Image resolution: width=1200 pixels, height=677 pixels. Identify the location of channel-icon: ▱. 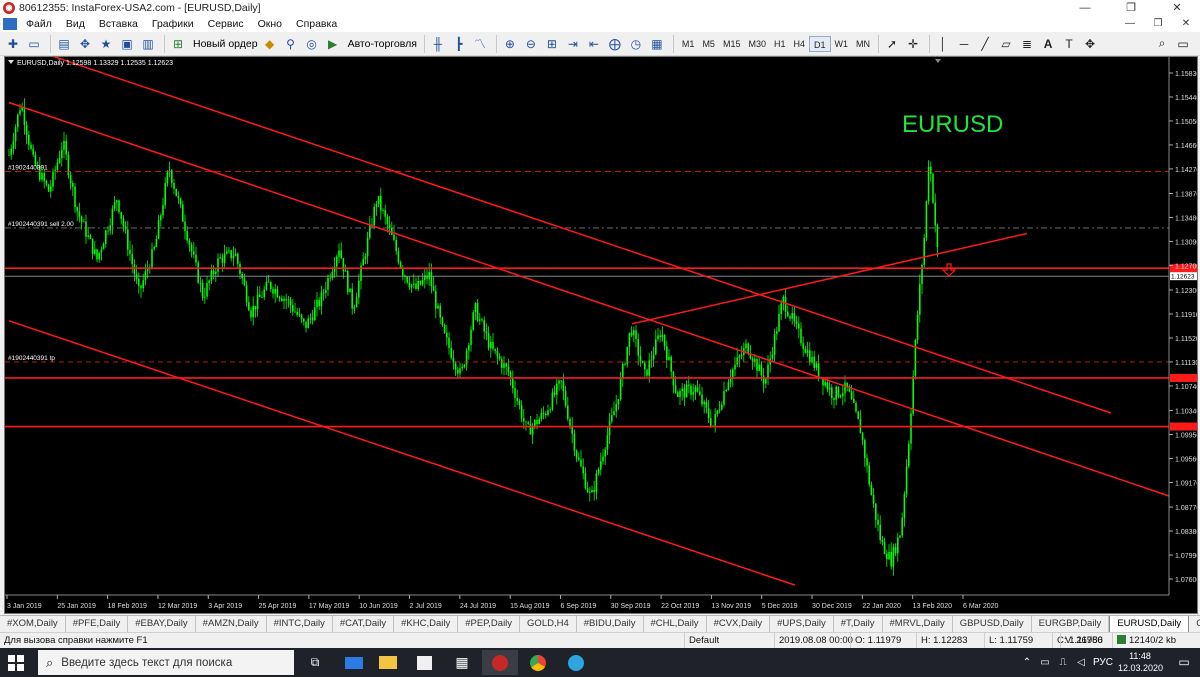
(1006, 44).